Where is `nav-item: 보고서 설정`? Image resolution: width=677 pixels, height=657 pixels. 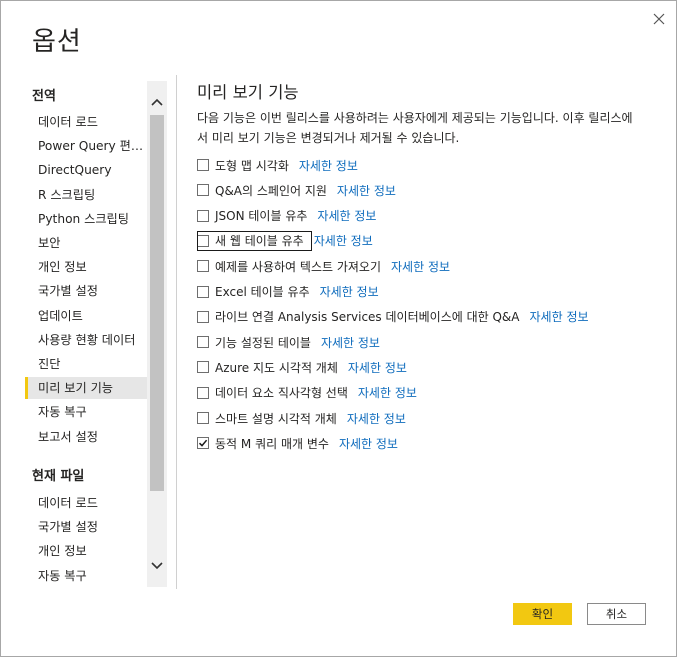 nav-item: 보고서 설정 is located at coordinates (87, 437).